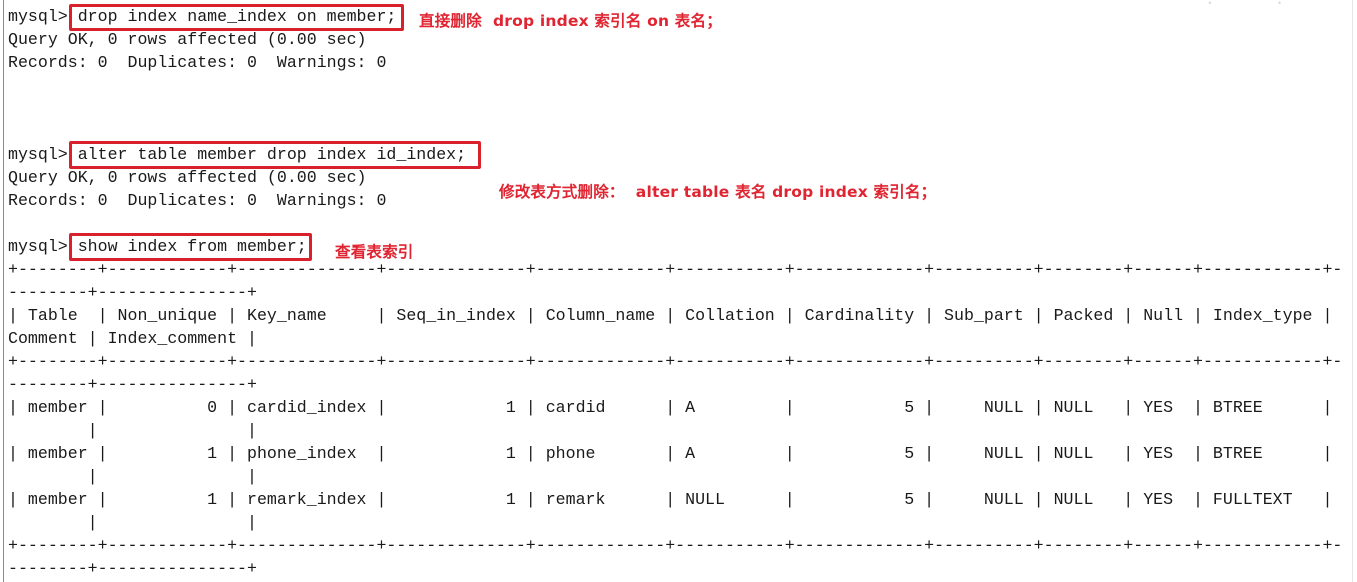 The width and height of the screenshot is (1357, 582). I want to click on annotation-alter-table: 修改表方式删除： alter table 表名 drop index 索引名；, so click(718, 192).